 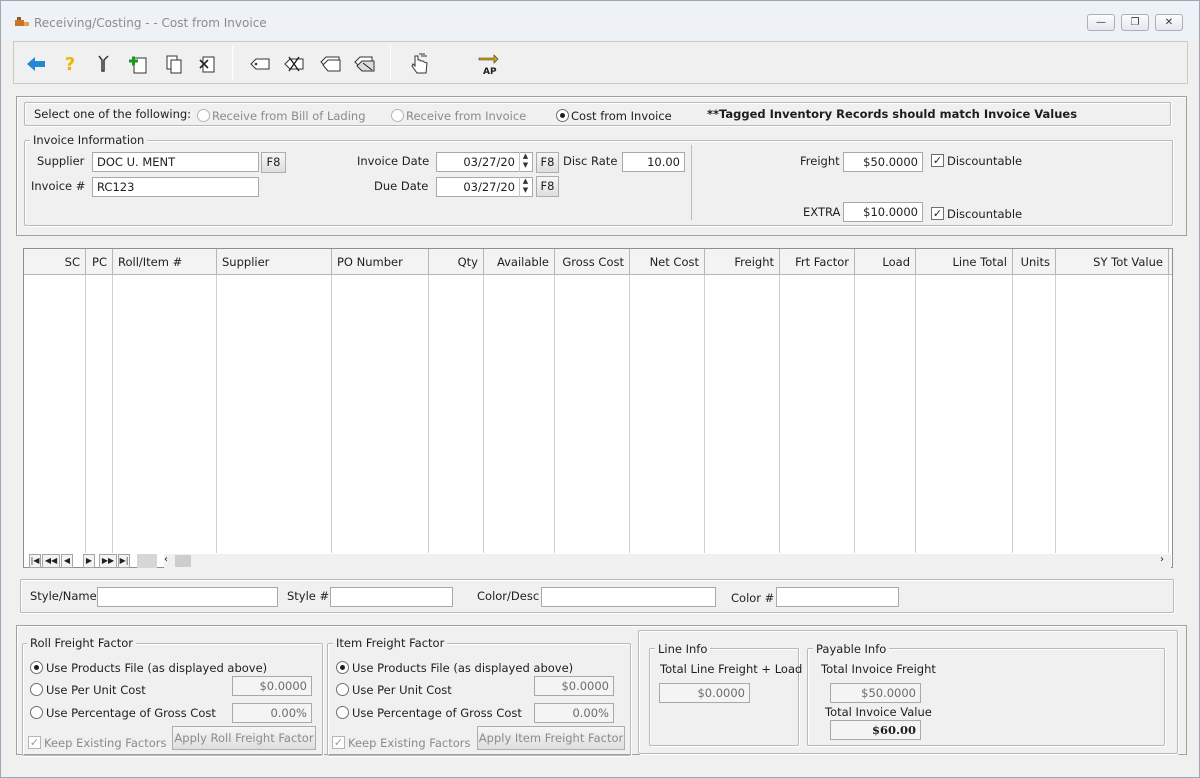 What do you see at coordinates (131, 713) in the screenshot?
I see `roll-radio-percentage-label: Use Percentage of Gross Cost` at bounding box center [131, 713].